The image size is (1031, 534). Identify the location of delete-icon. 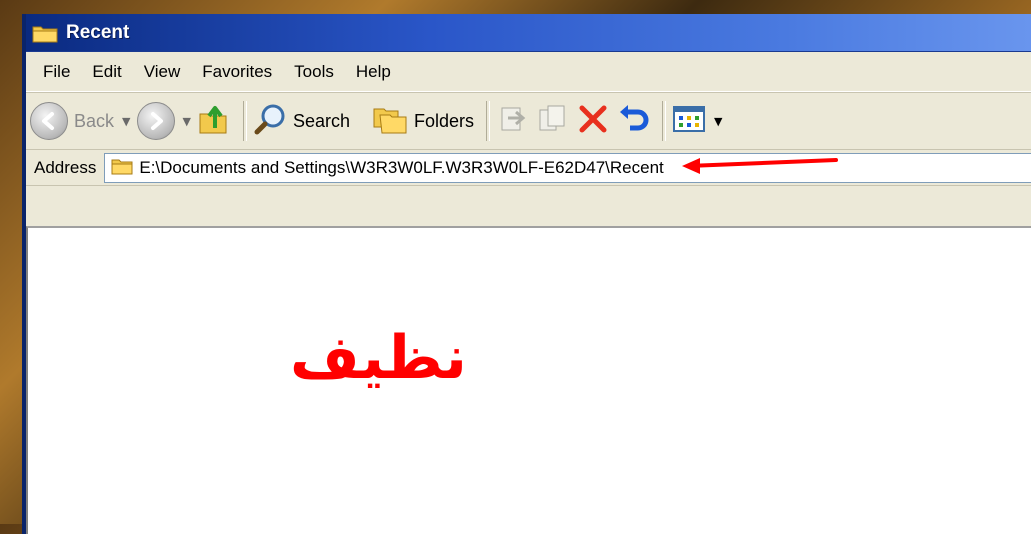
(593, 121).